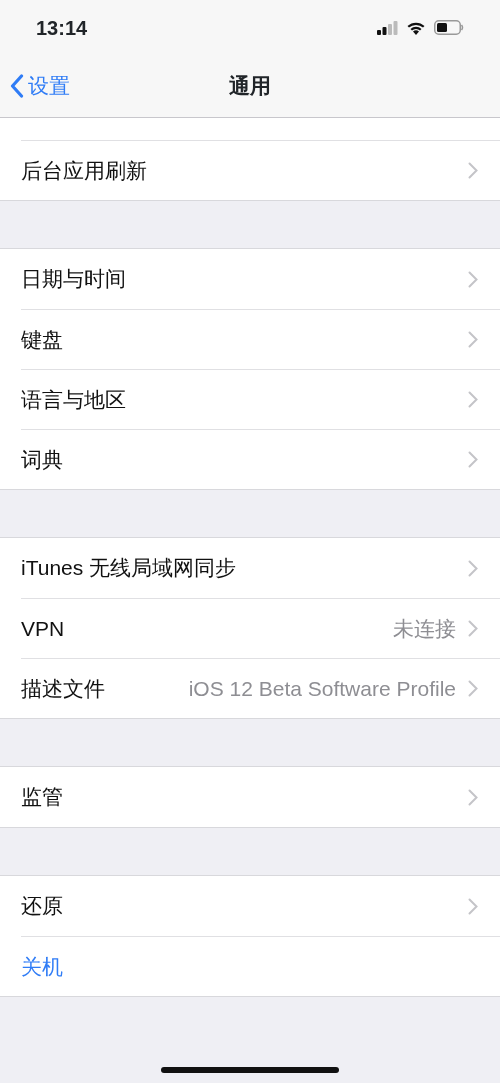 The width and height of the screenshot is (500, 1083). Describe the element at coordinates (84, 170) in the screenshot. I see `row-label: 后台应用刷新` at that location.